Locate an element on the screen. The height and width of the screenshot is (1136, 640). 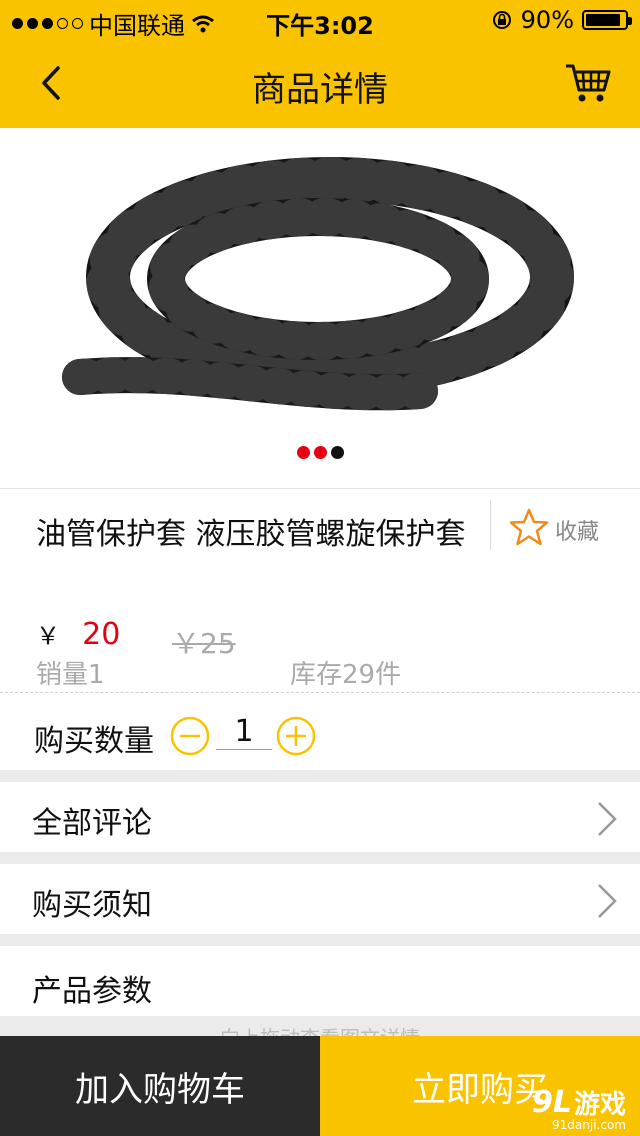
drag-hint: 向上拖动查看图文详情 is located at coordinates (320, 1026).